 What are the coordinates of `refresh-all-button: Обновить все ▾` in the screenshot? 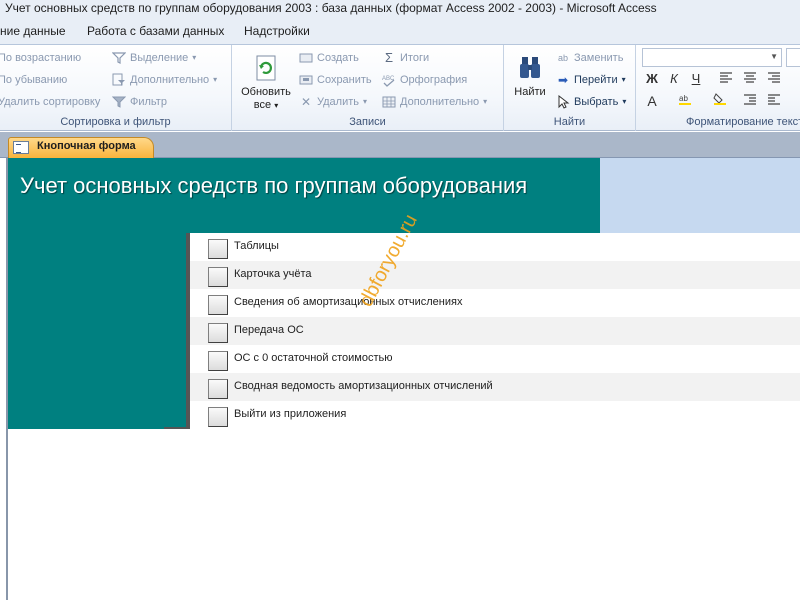 It's located at (266, 82).